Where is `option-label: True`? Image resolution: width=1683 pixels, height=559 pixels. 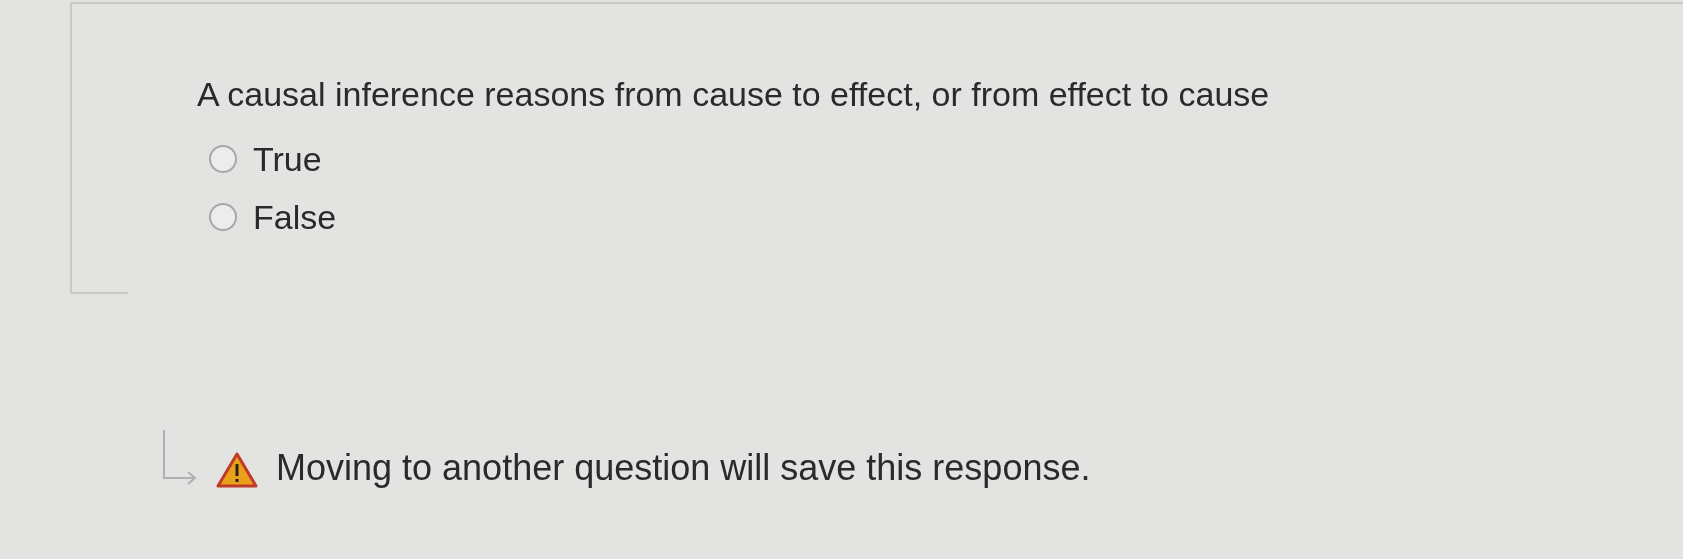 option-label: True is located at coordinates (287, 159).